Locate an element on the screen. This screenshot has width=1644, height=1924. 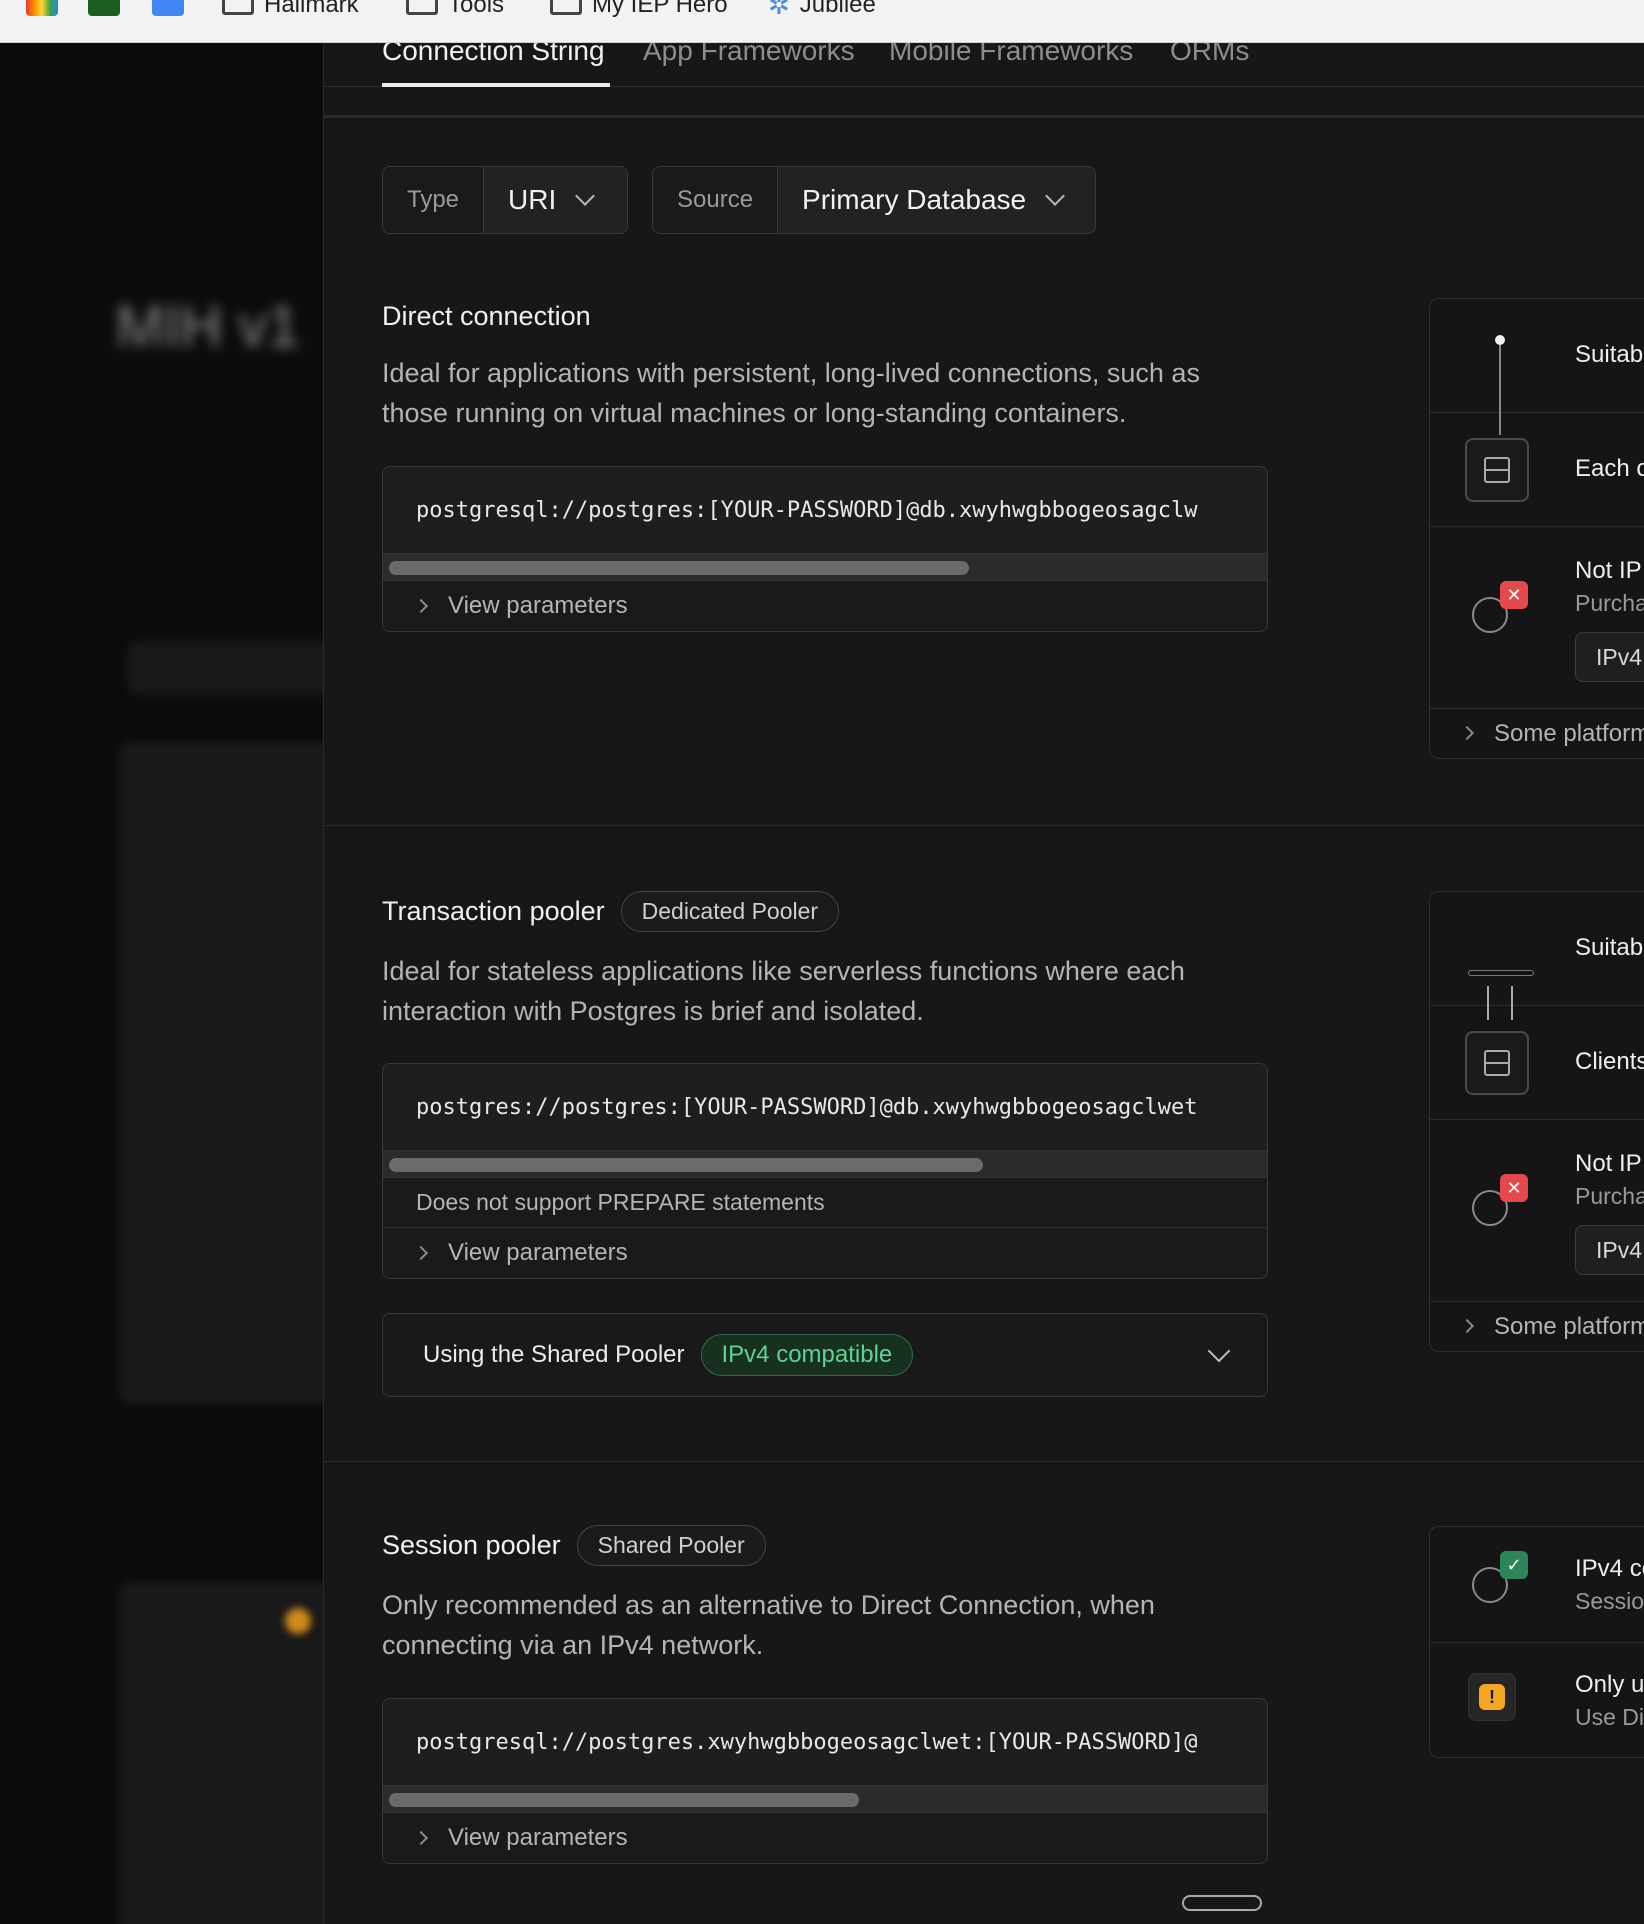
jubilee-icon: ✲ is located at coordinates (779, 10).